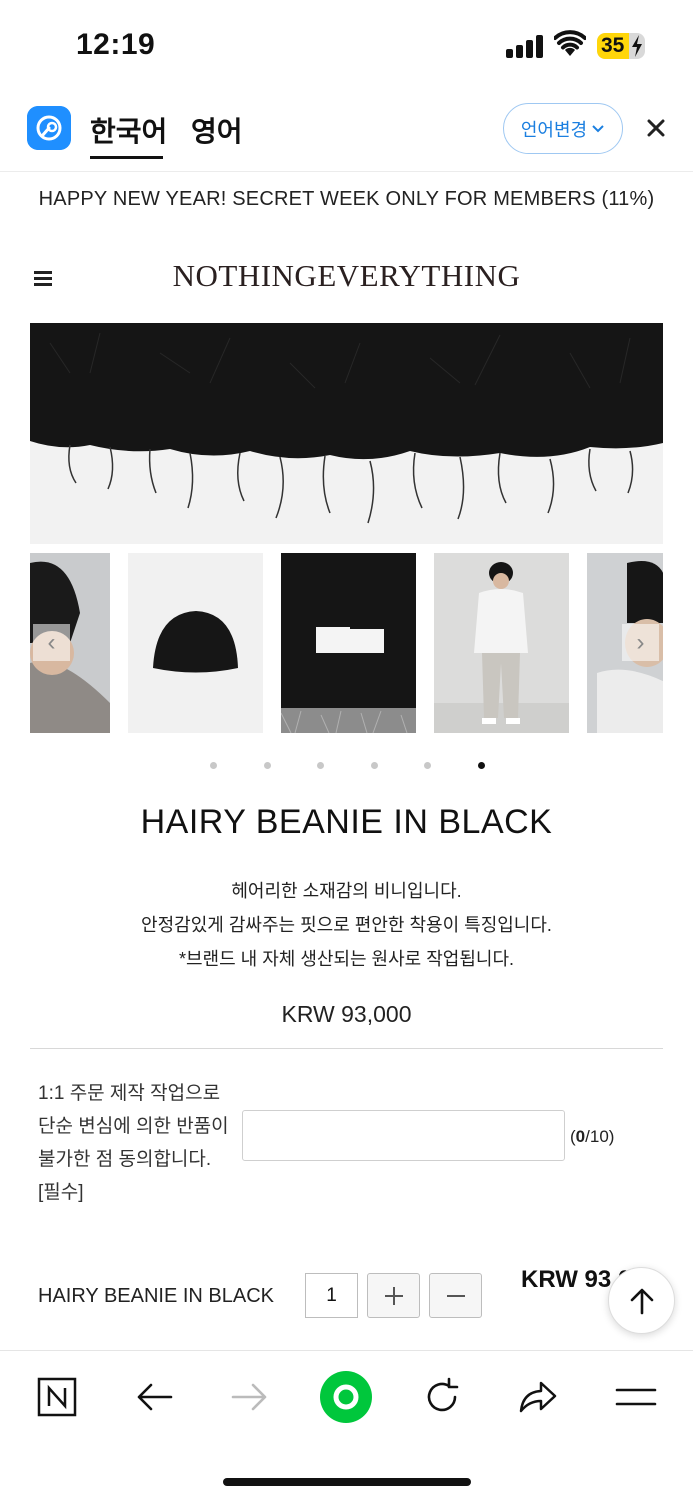 This screenshot has width=693, height=1500. Describe the element at coordinates (656, 128) in the screenshot. I see `close-icon` at that location.